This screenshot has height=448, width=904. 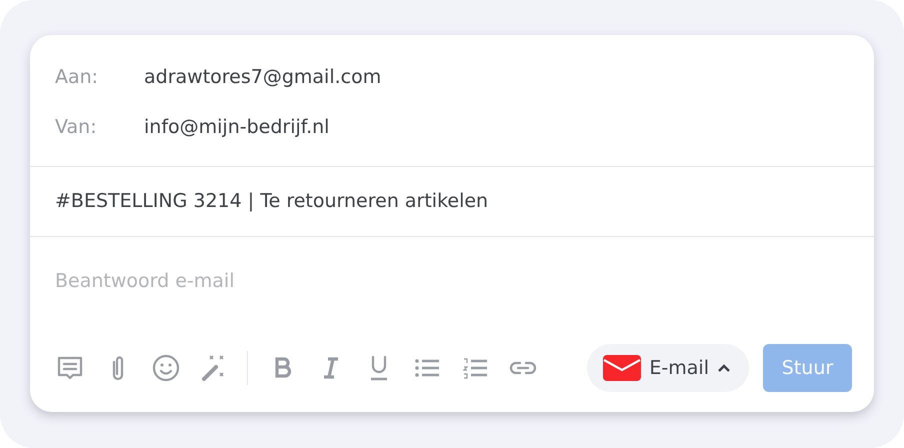 I want to click on field-label: Van:, so click(x=76, y=127).